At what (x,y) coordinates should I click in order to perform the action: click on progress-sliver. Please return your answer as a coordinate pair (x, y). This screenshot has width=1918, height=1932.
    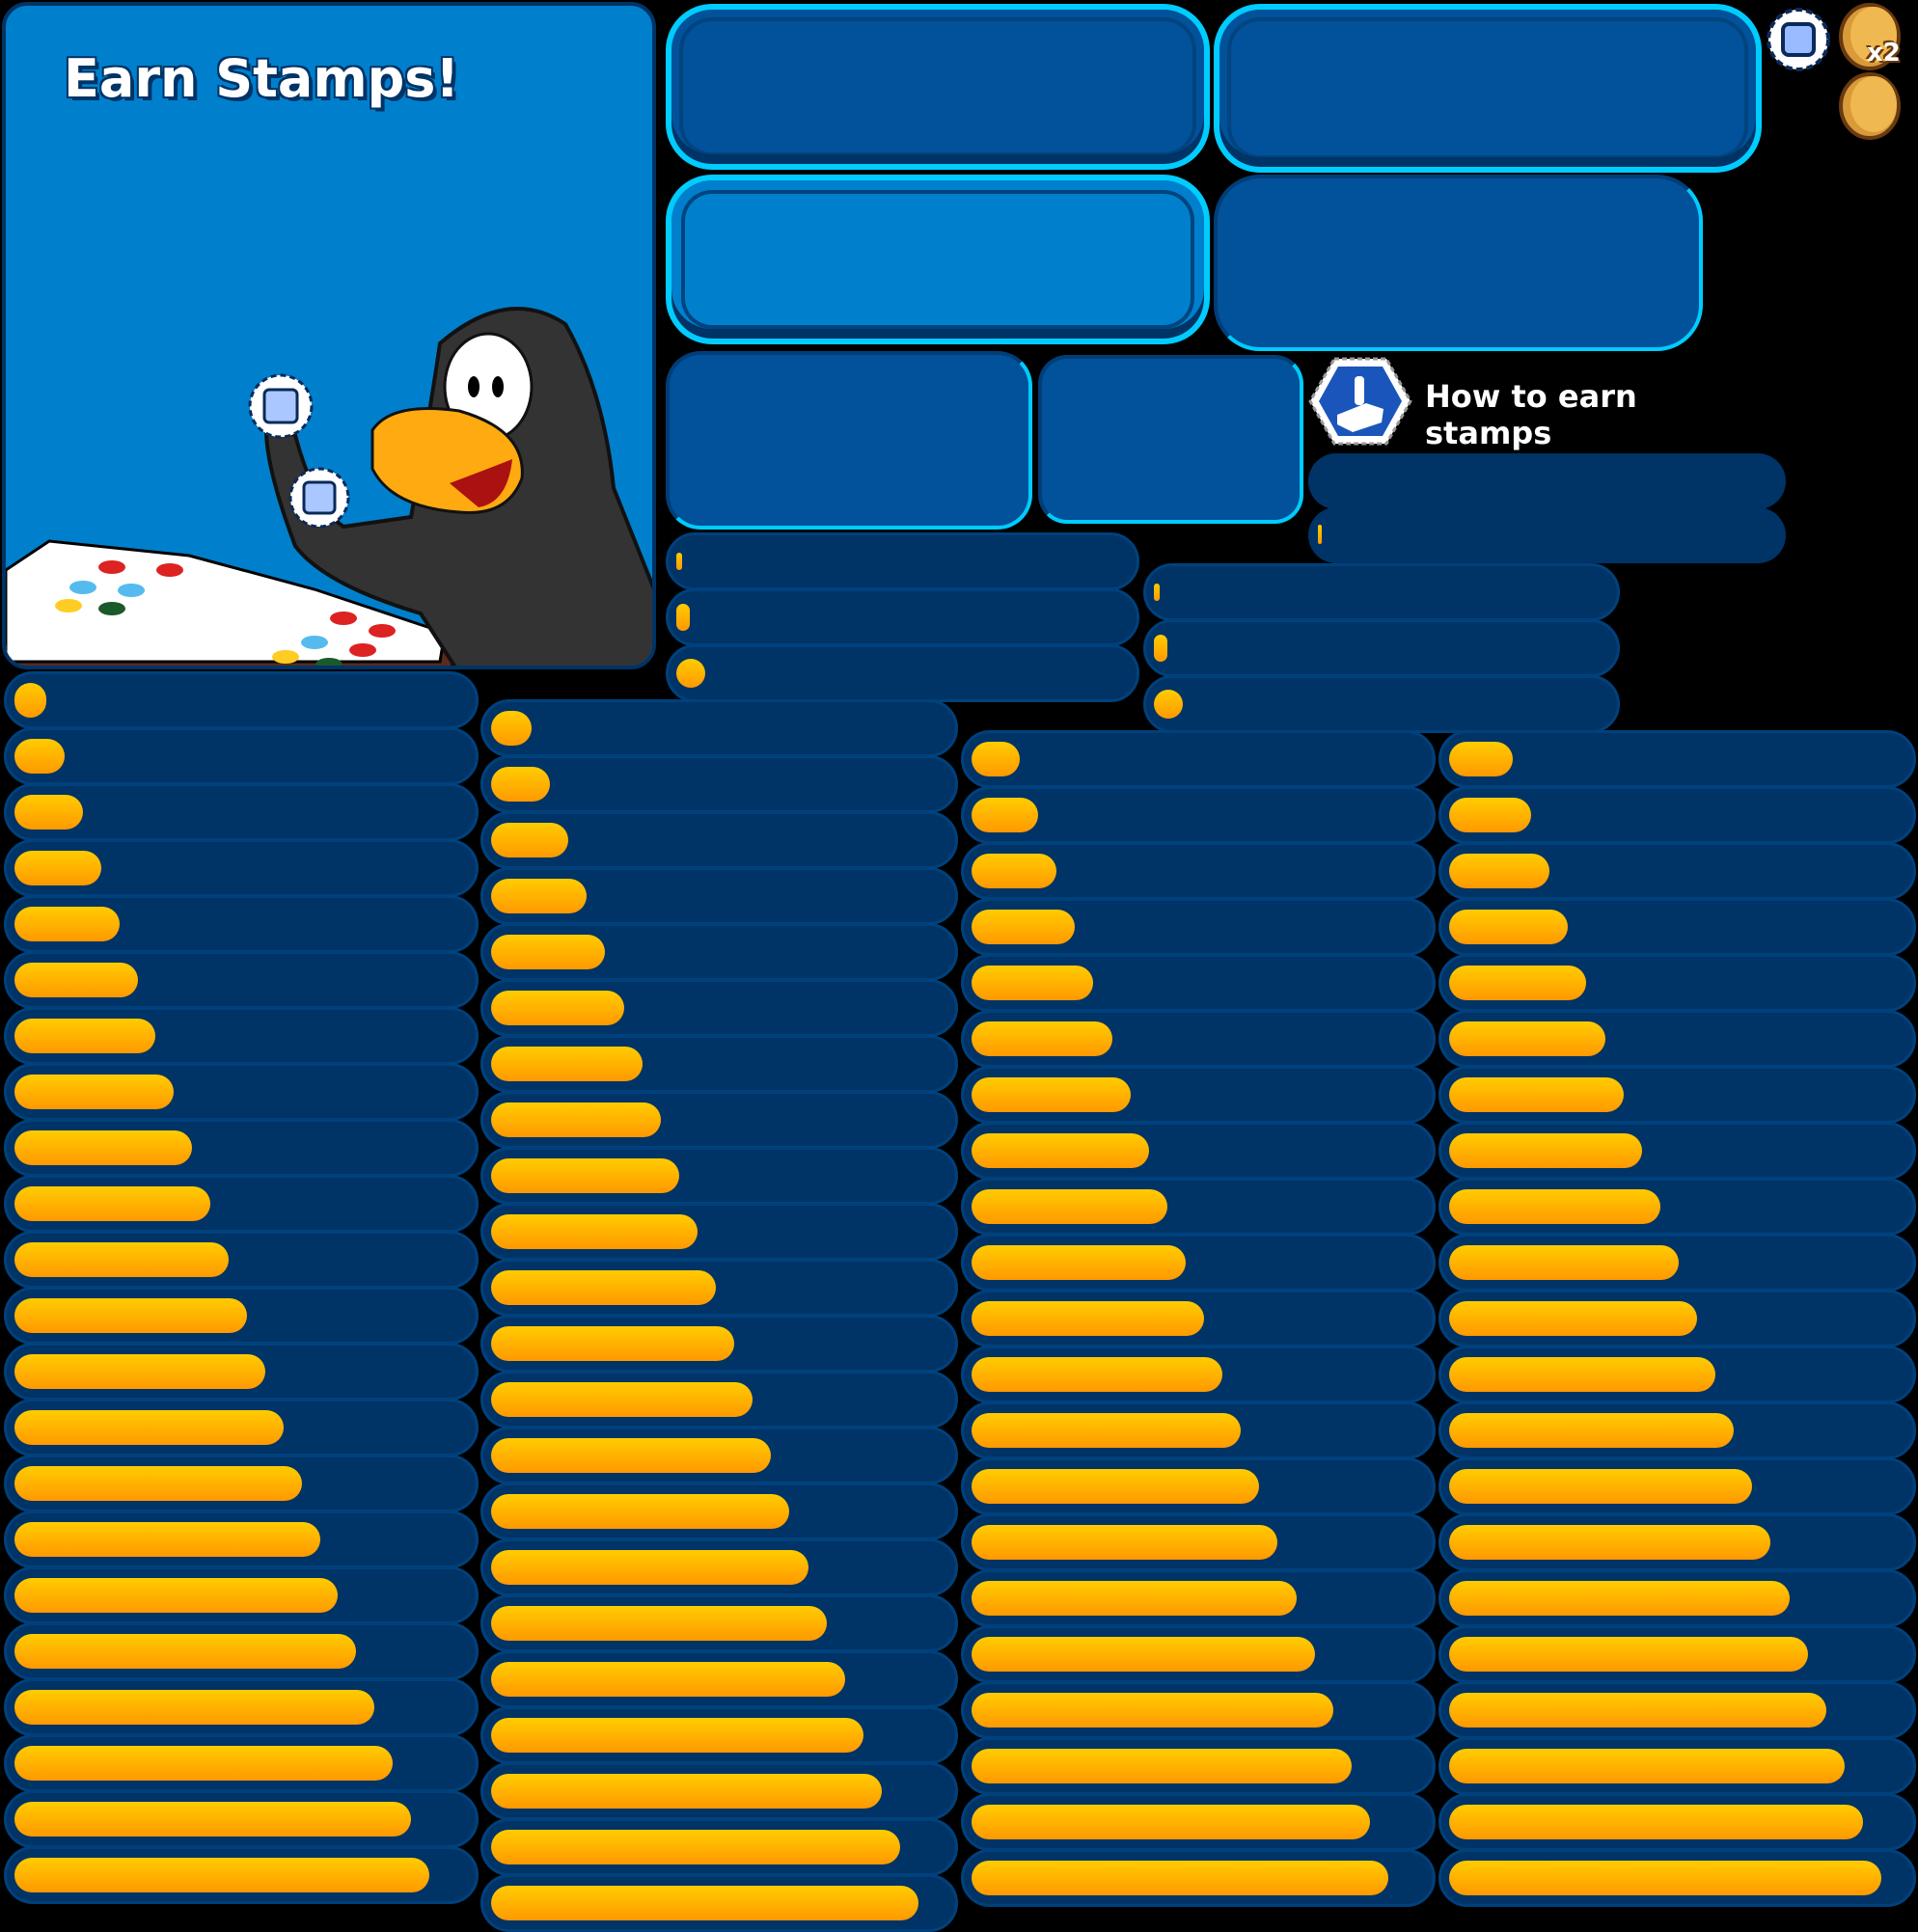
    Looking at the image, I should click on (1320, 534).